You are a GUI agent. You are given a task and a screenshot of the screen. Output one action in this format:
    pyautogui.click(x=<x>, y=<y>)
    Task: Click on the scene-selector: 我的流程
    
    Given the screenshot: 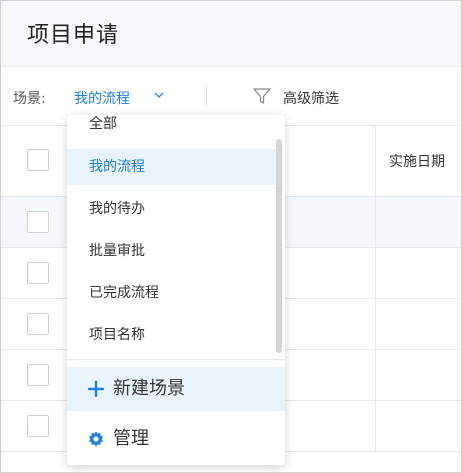 What is the action you would take?
    pyautogui.click(x=102, y=98)
    